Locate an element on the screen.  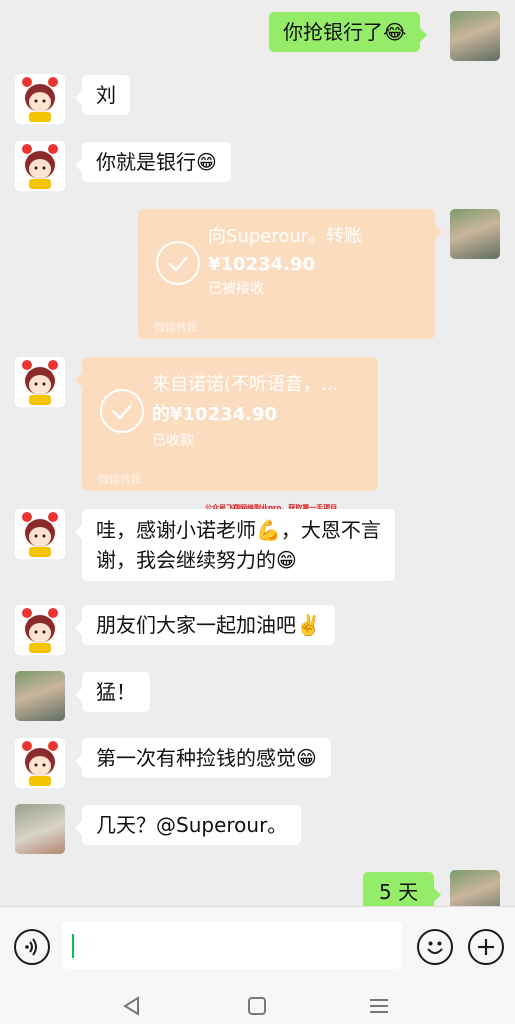
message-bubble-incoming: 猛！ is located at coordinates (112, 692).